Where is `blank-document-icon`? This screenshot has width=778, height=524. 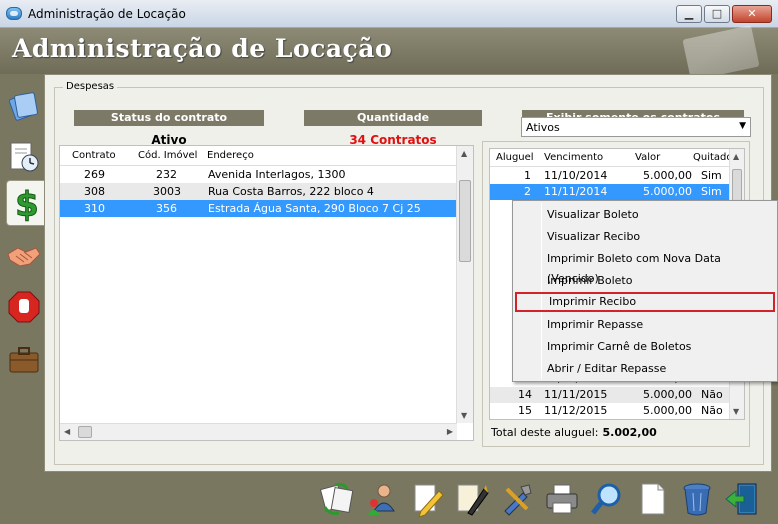
blank-document-icon is located at coordinates (653, 499).